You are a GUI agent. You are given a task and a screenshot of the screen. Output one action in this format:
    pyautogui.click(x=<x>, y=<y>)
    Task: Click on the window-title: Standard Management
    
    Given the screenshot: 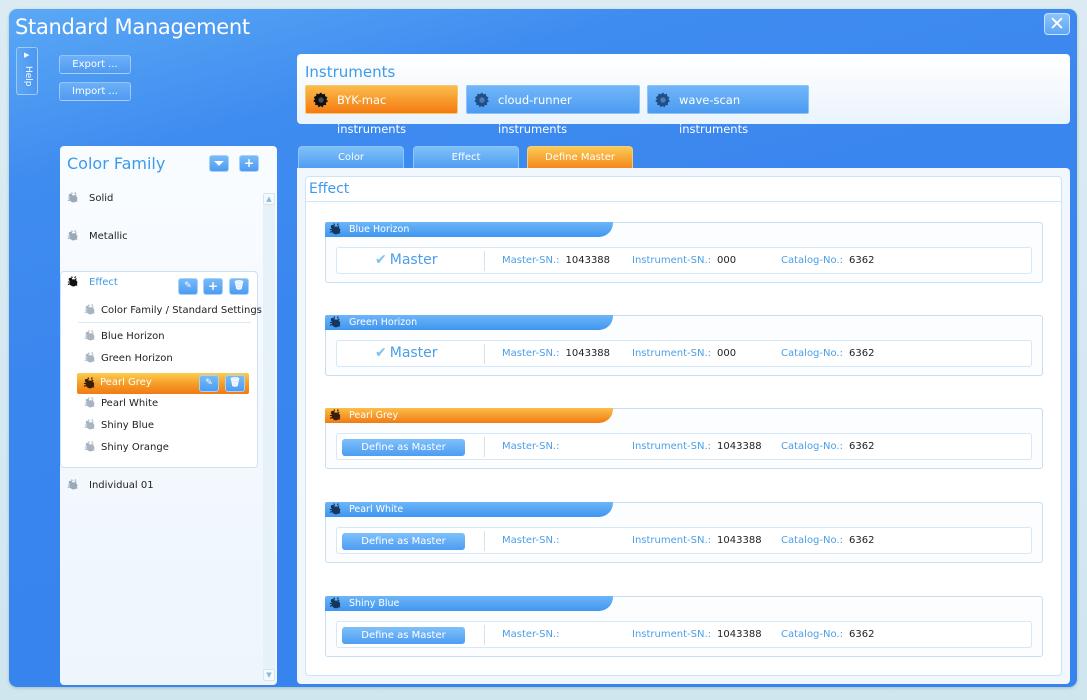 What is the action you would take?
    pyautogui.click(x=132, y=27)
    